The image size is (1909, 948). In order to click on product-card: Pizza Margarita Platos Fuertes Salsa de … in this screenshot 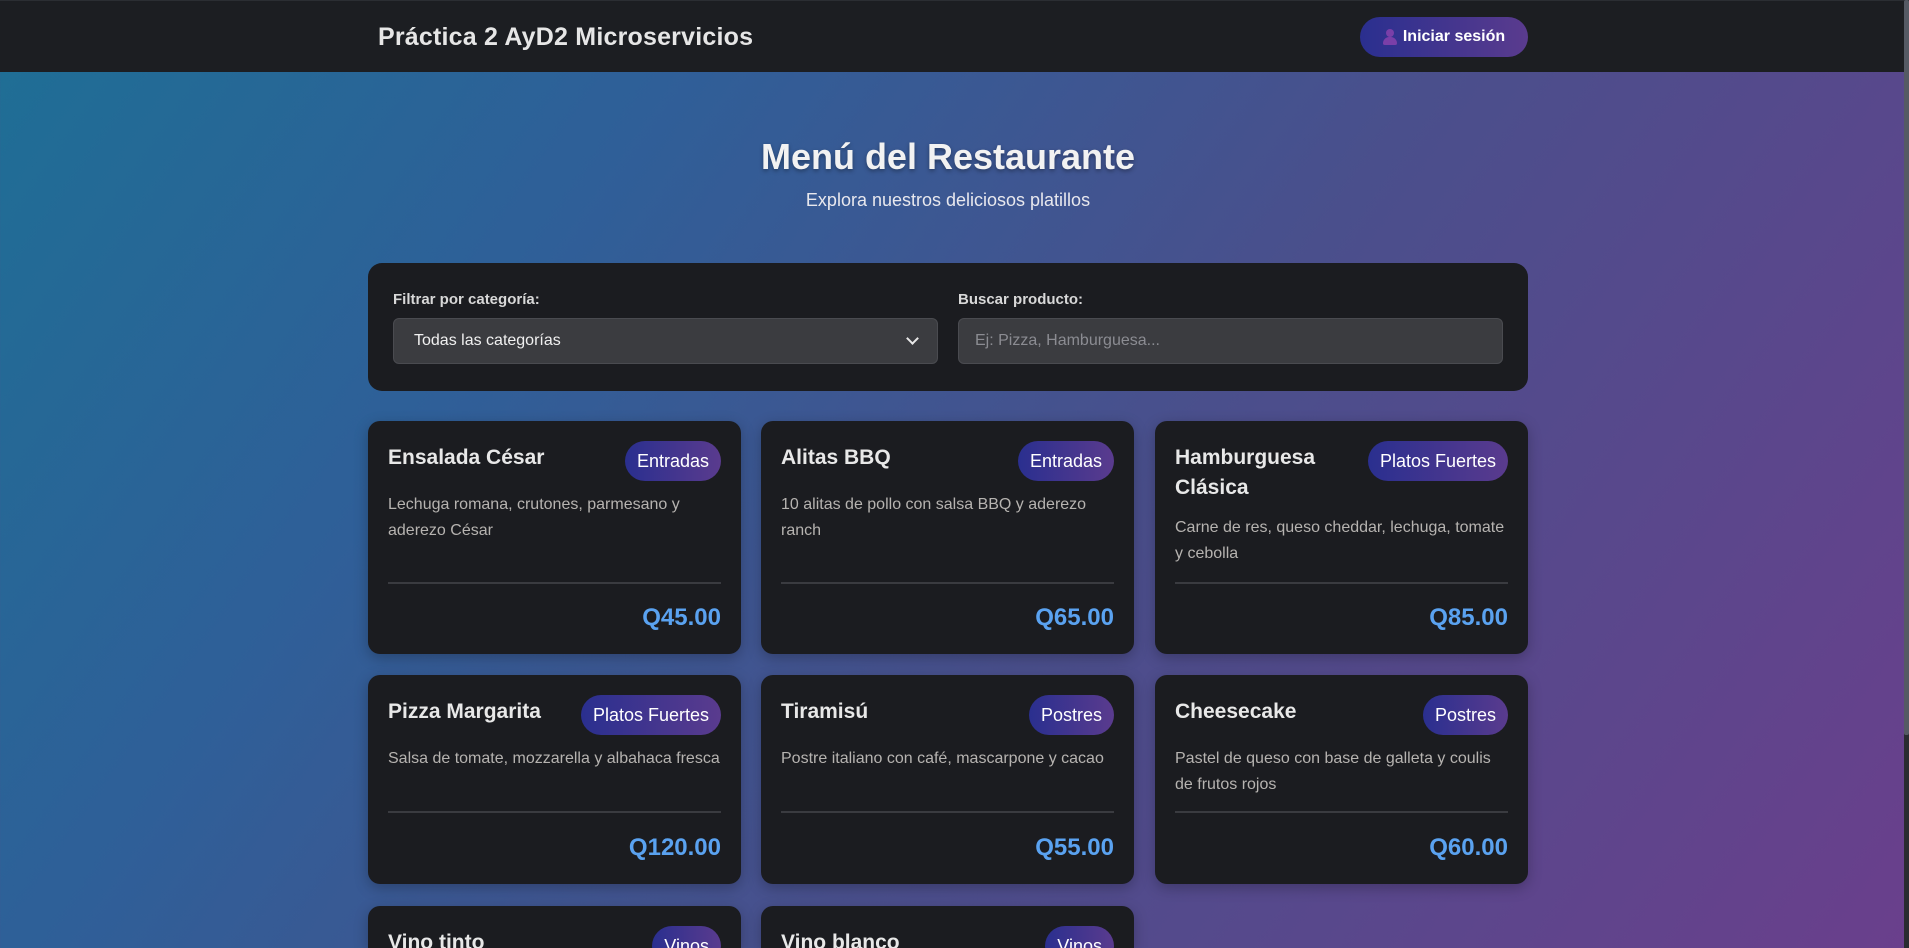, I will do `click(554, 779)`.